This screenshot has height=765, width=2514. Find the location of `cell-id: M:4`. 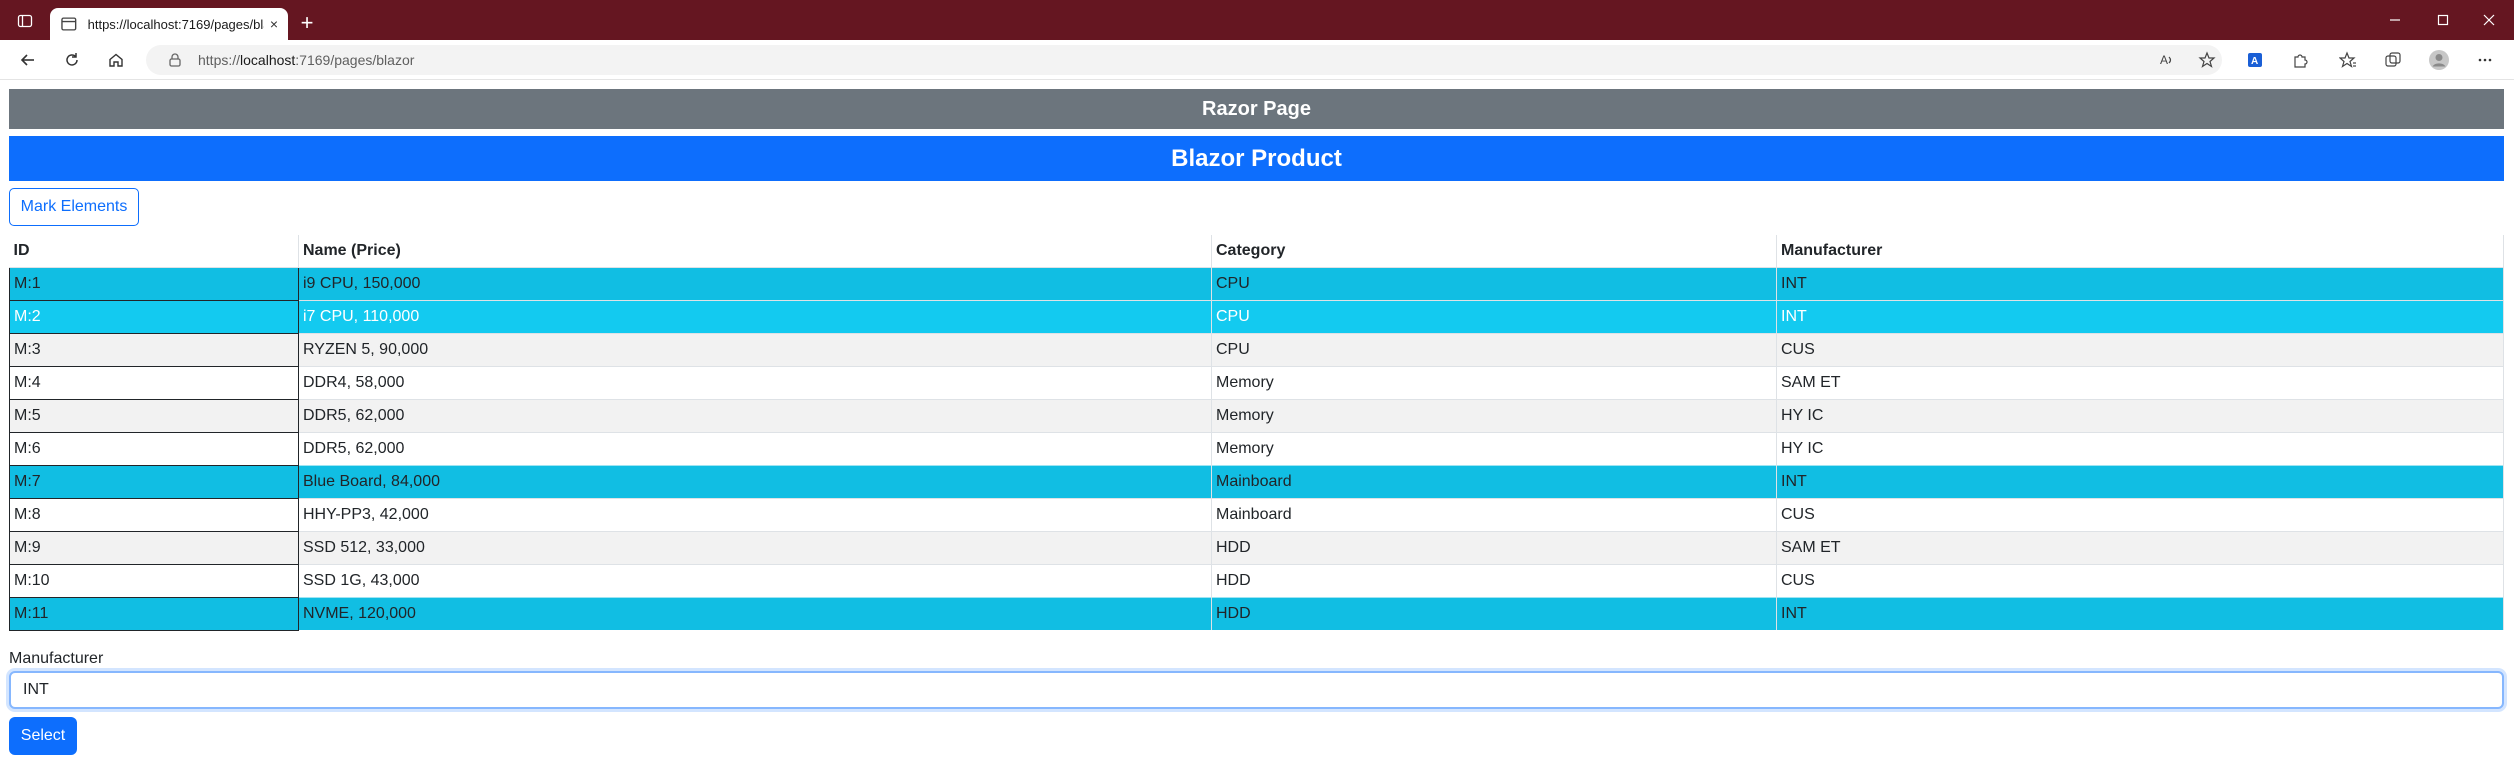

cell-id: M:4 is located at coordinates (154, 382).